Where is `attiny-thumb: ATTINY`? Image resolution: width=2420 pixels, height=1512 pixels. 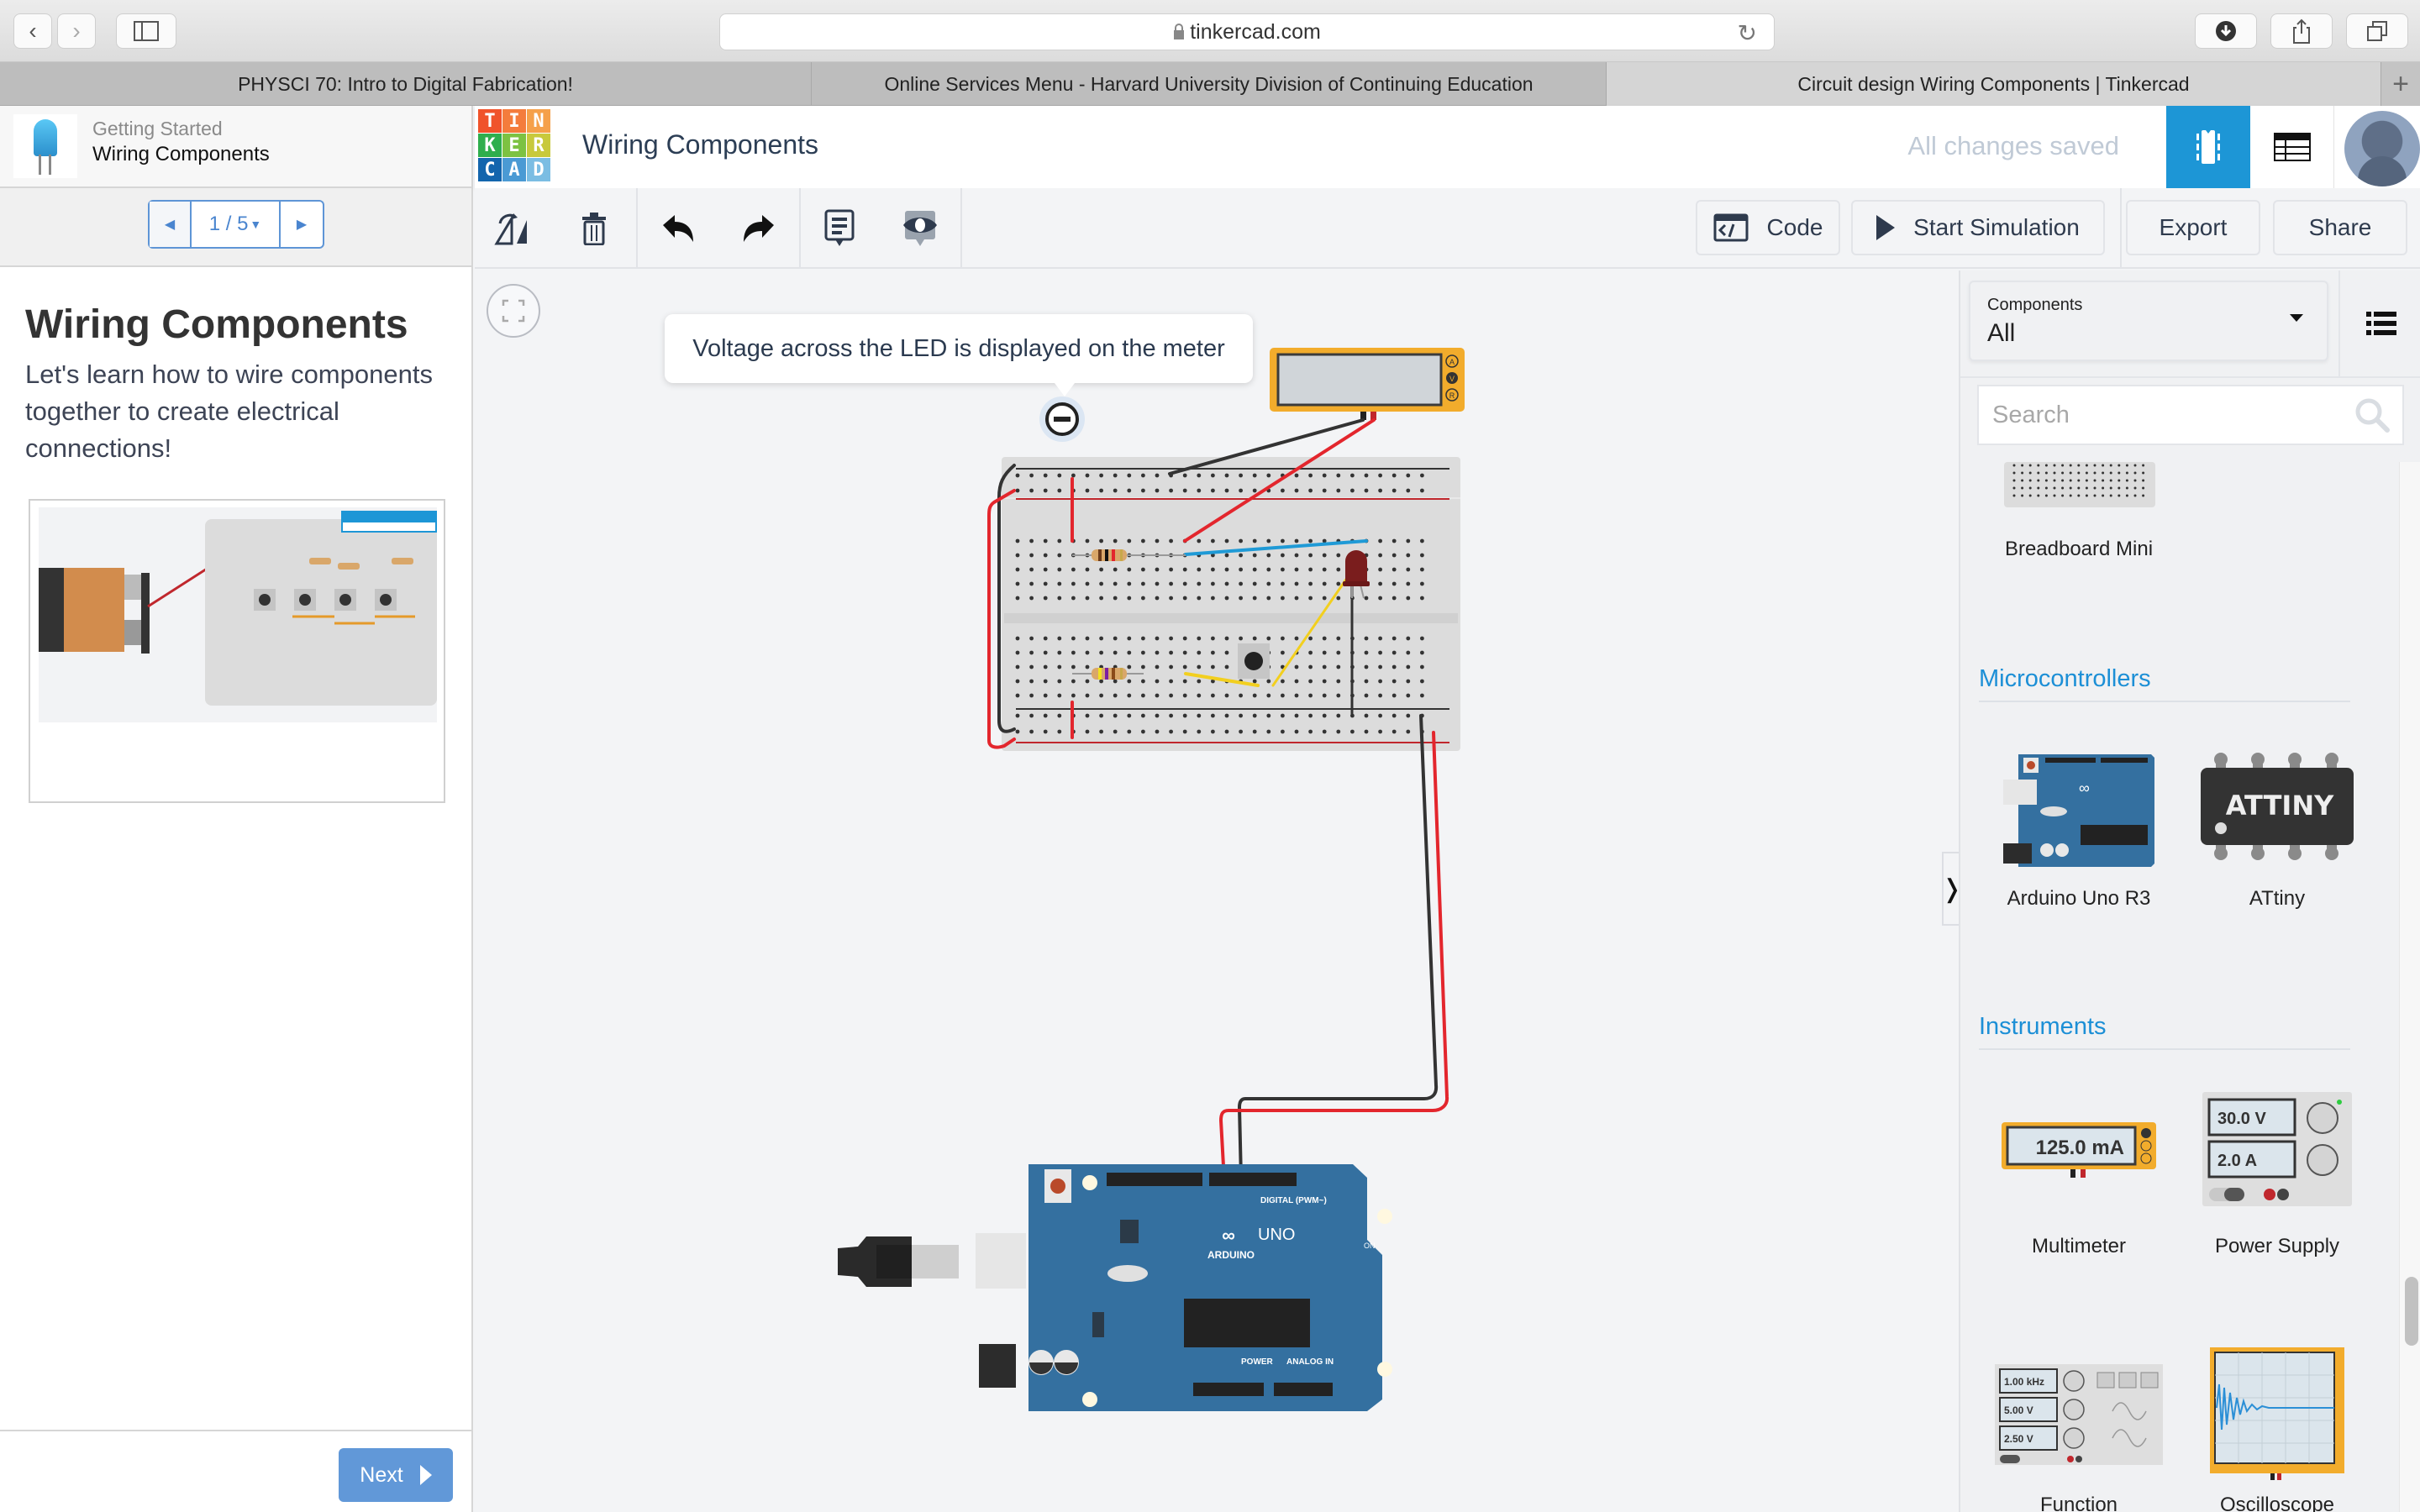 attiny-thumb: ATTINY is located at coordinates (2277, 806).